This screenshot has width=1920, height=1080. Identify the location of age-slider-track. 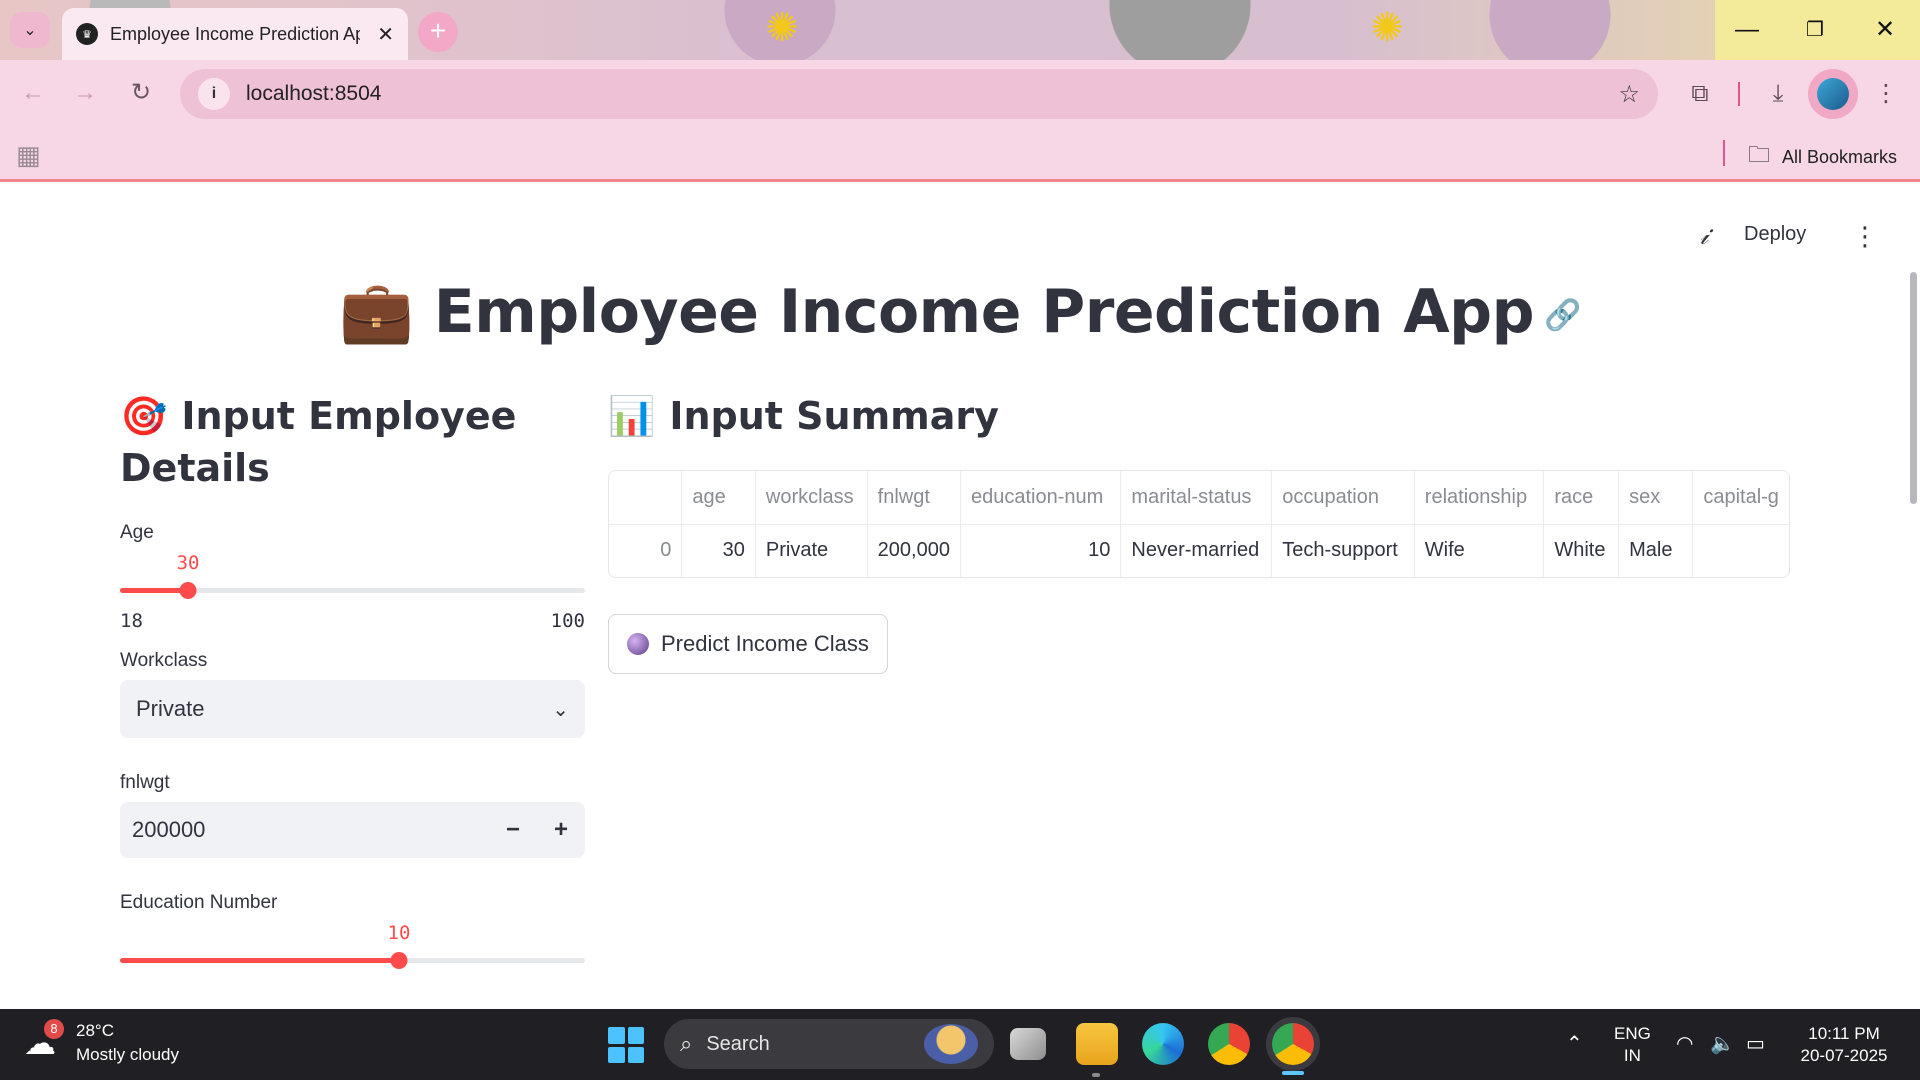
(352, 590).